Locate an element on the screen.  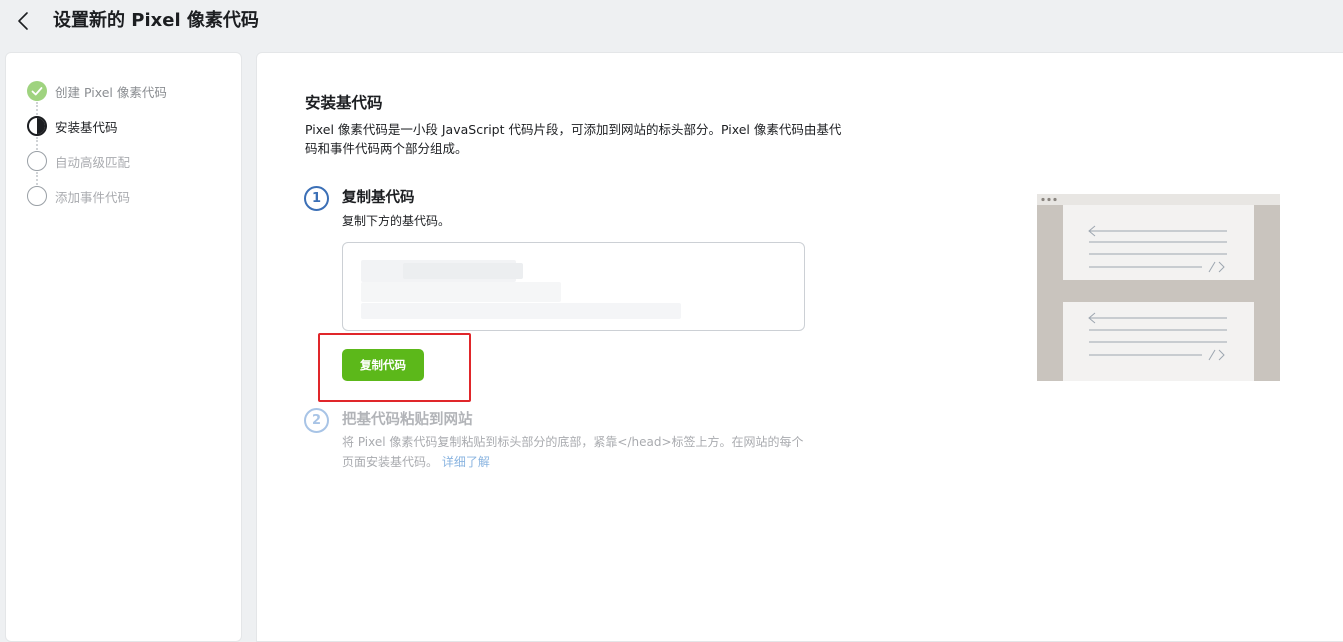
top-header: 设置新的 Pixel 像素代码 is located at coordinates (671, 23).